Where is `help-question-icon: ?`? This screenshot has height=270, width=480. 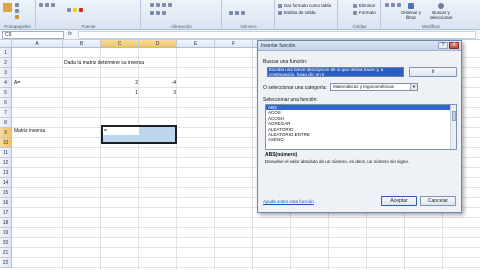
help-question-icon: ? is located at coordinates (443, 45).